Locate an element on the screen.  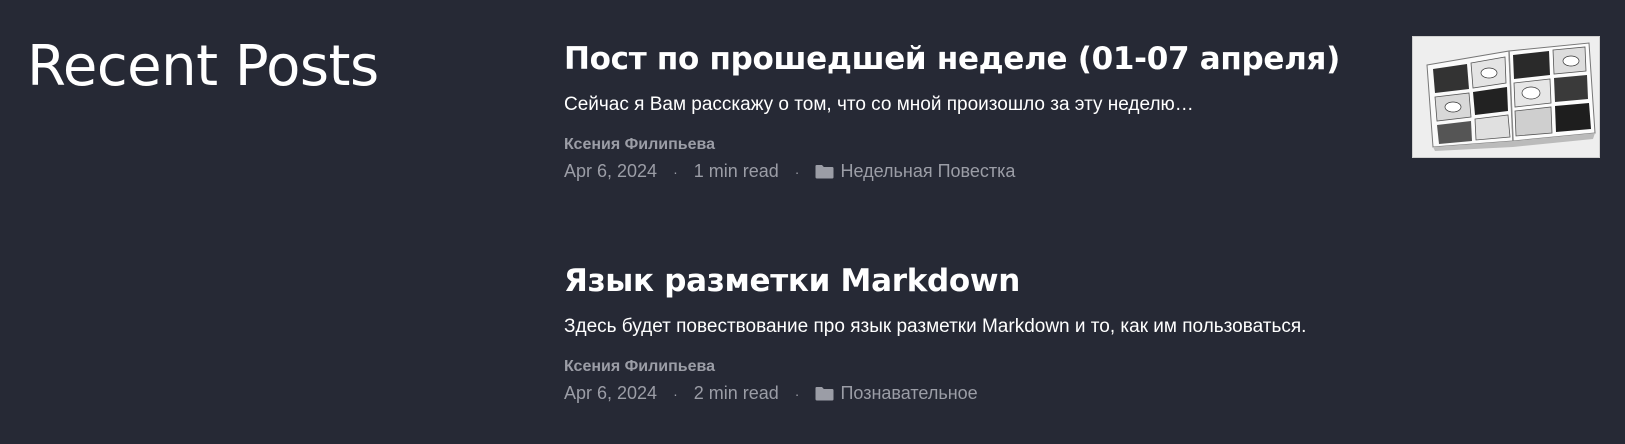
post-read-time: 2 min read is located at coordinates (736, 393).